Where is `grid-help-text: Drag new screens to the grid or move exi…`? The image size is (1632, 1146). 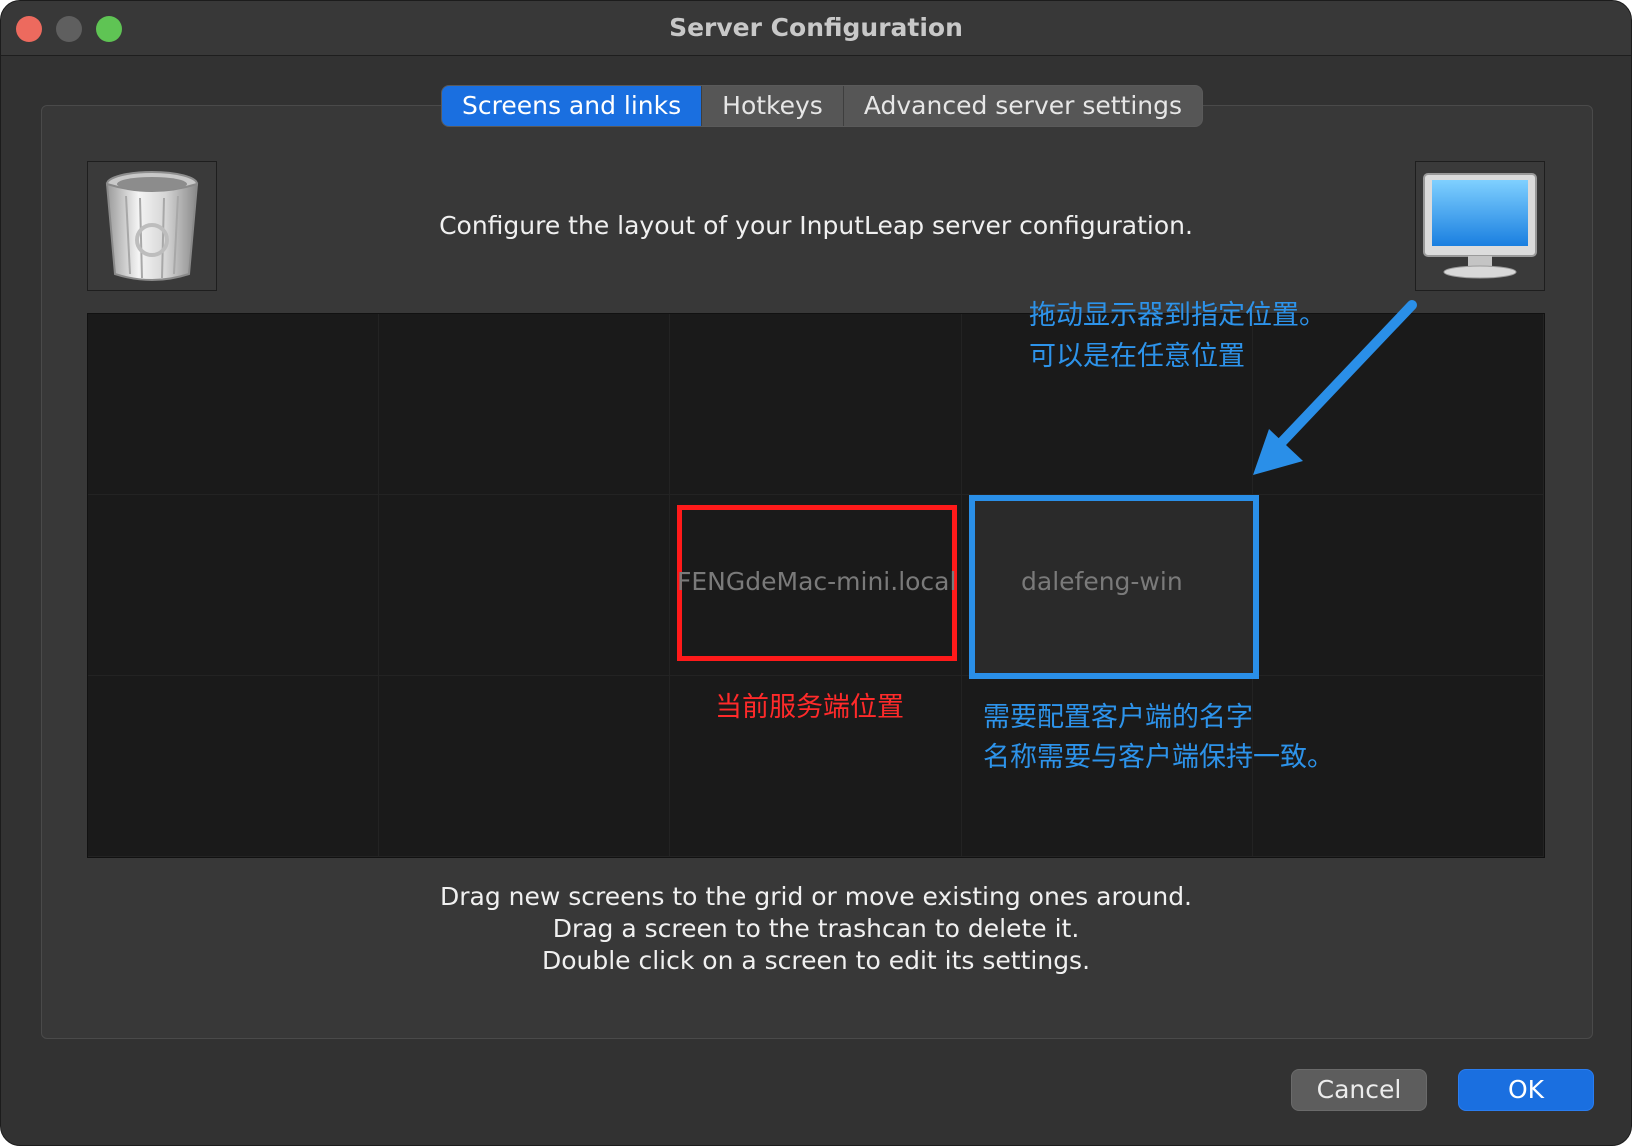
grid-help-text: Drag new screens to the grid or move exi… is located at coordinates (816, 929).